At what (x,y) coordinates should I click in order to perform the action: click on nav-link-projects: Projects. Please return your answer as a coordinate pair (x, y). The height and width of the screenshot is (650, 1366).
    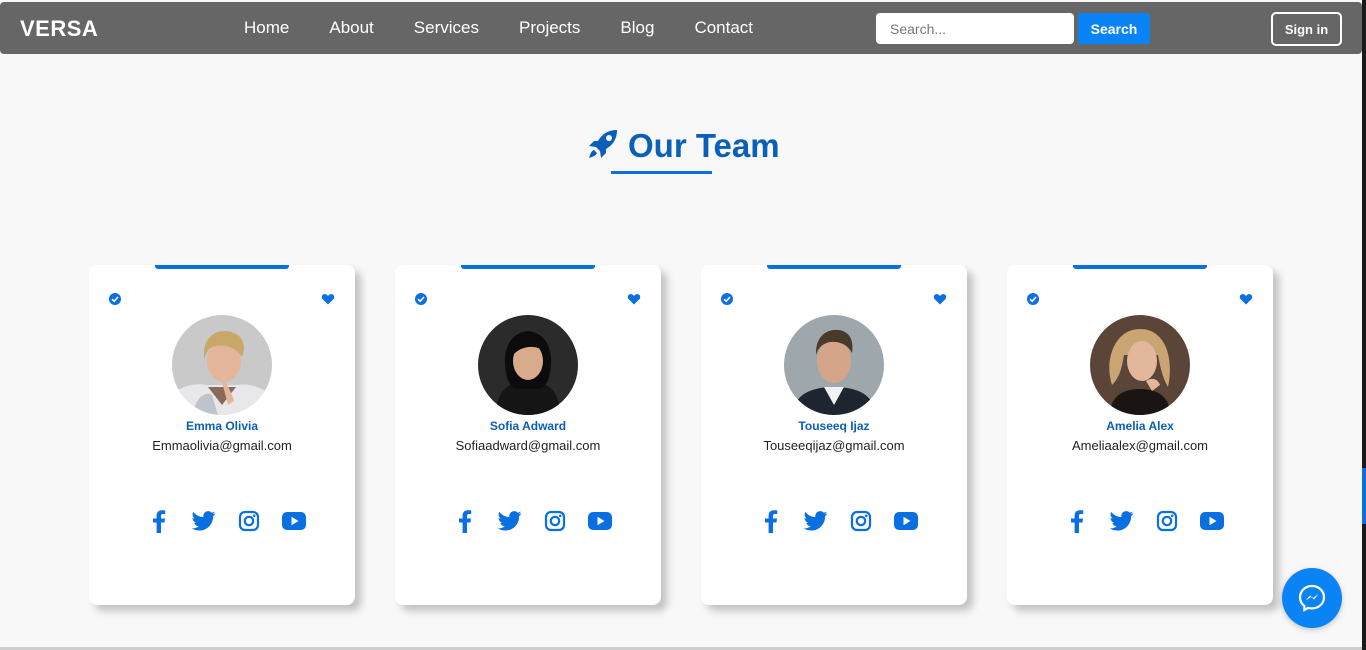
    Looking at the image, I should click on (549, 28).